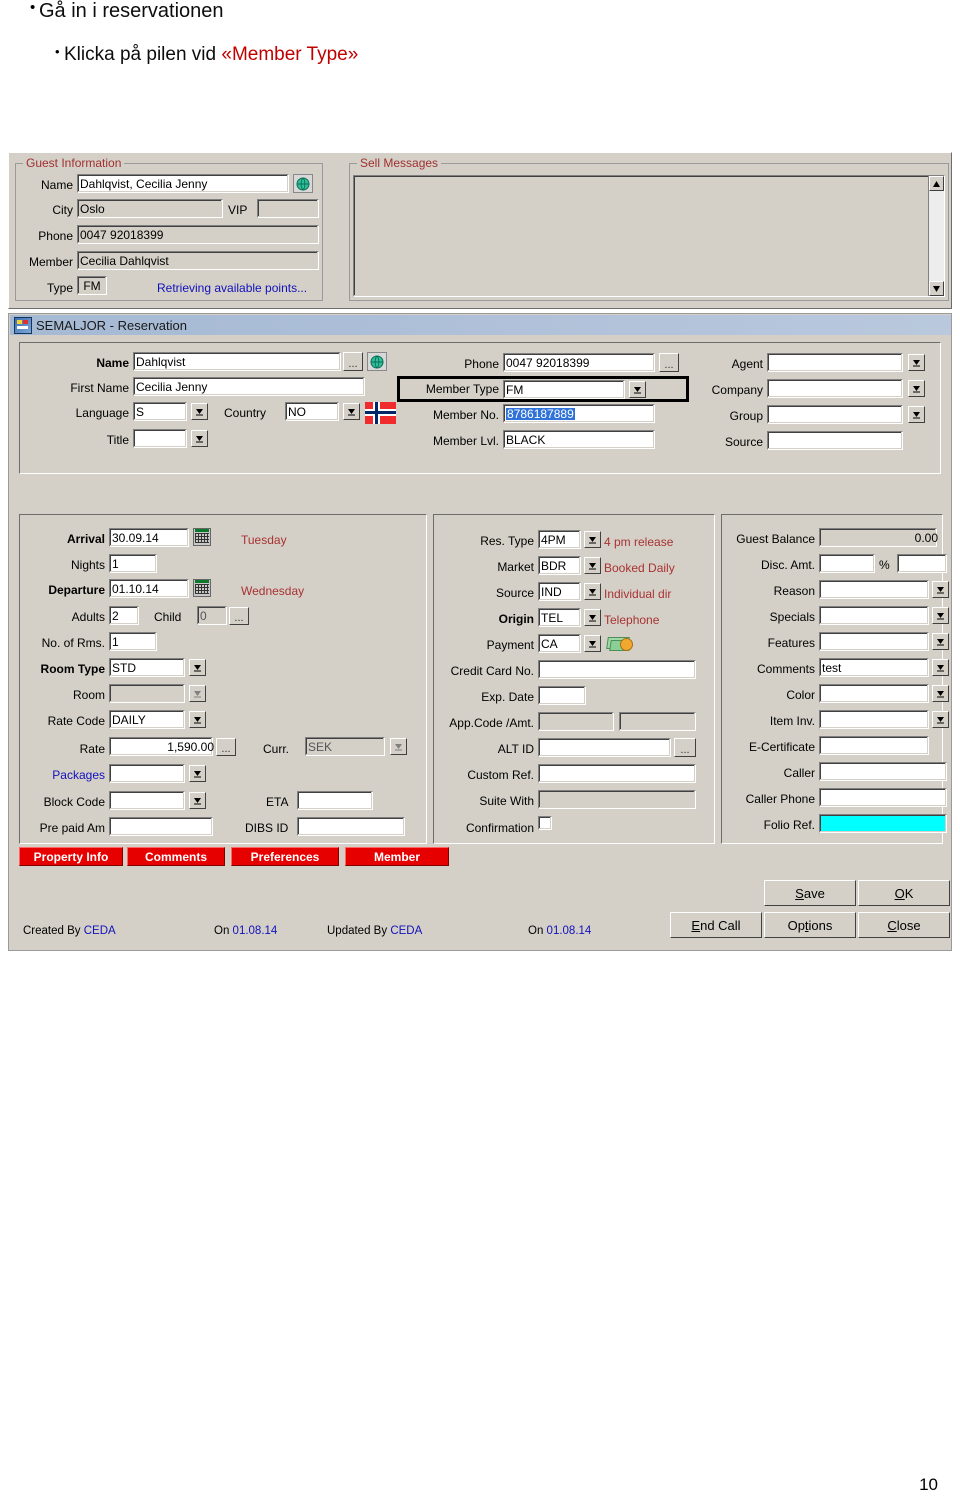 The image size is (960, 1509). Describe the element at coordinates (345, 746) in the screenshot. I see `curr-field: SEK` at that location.